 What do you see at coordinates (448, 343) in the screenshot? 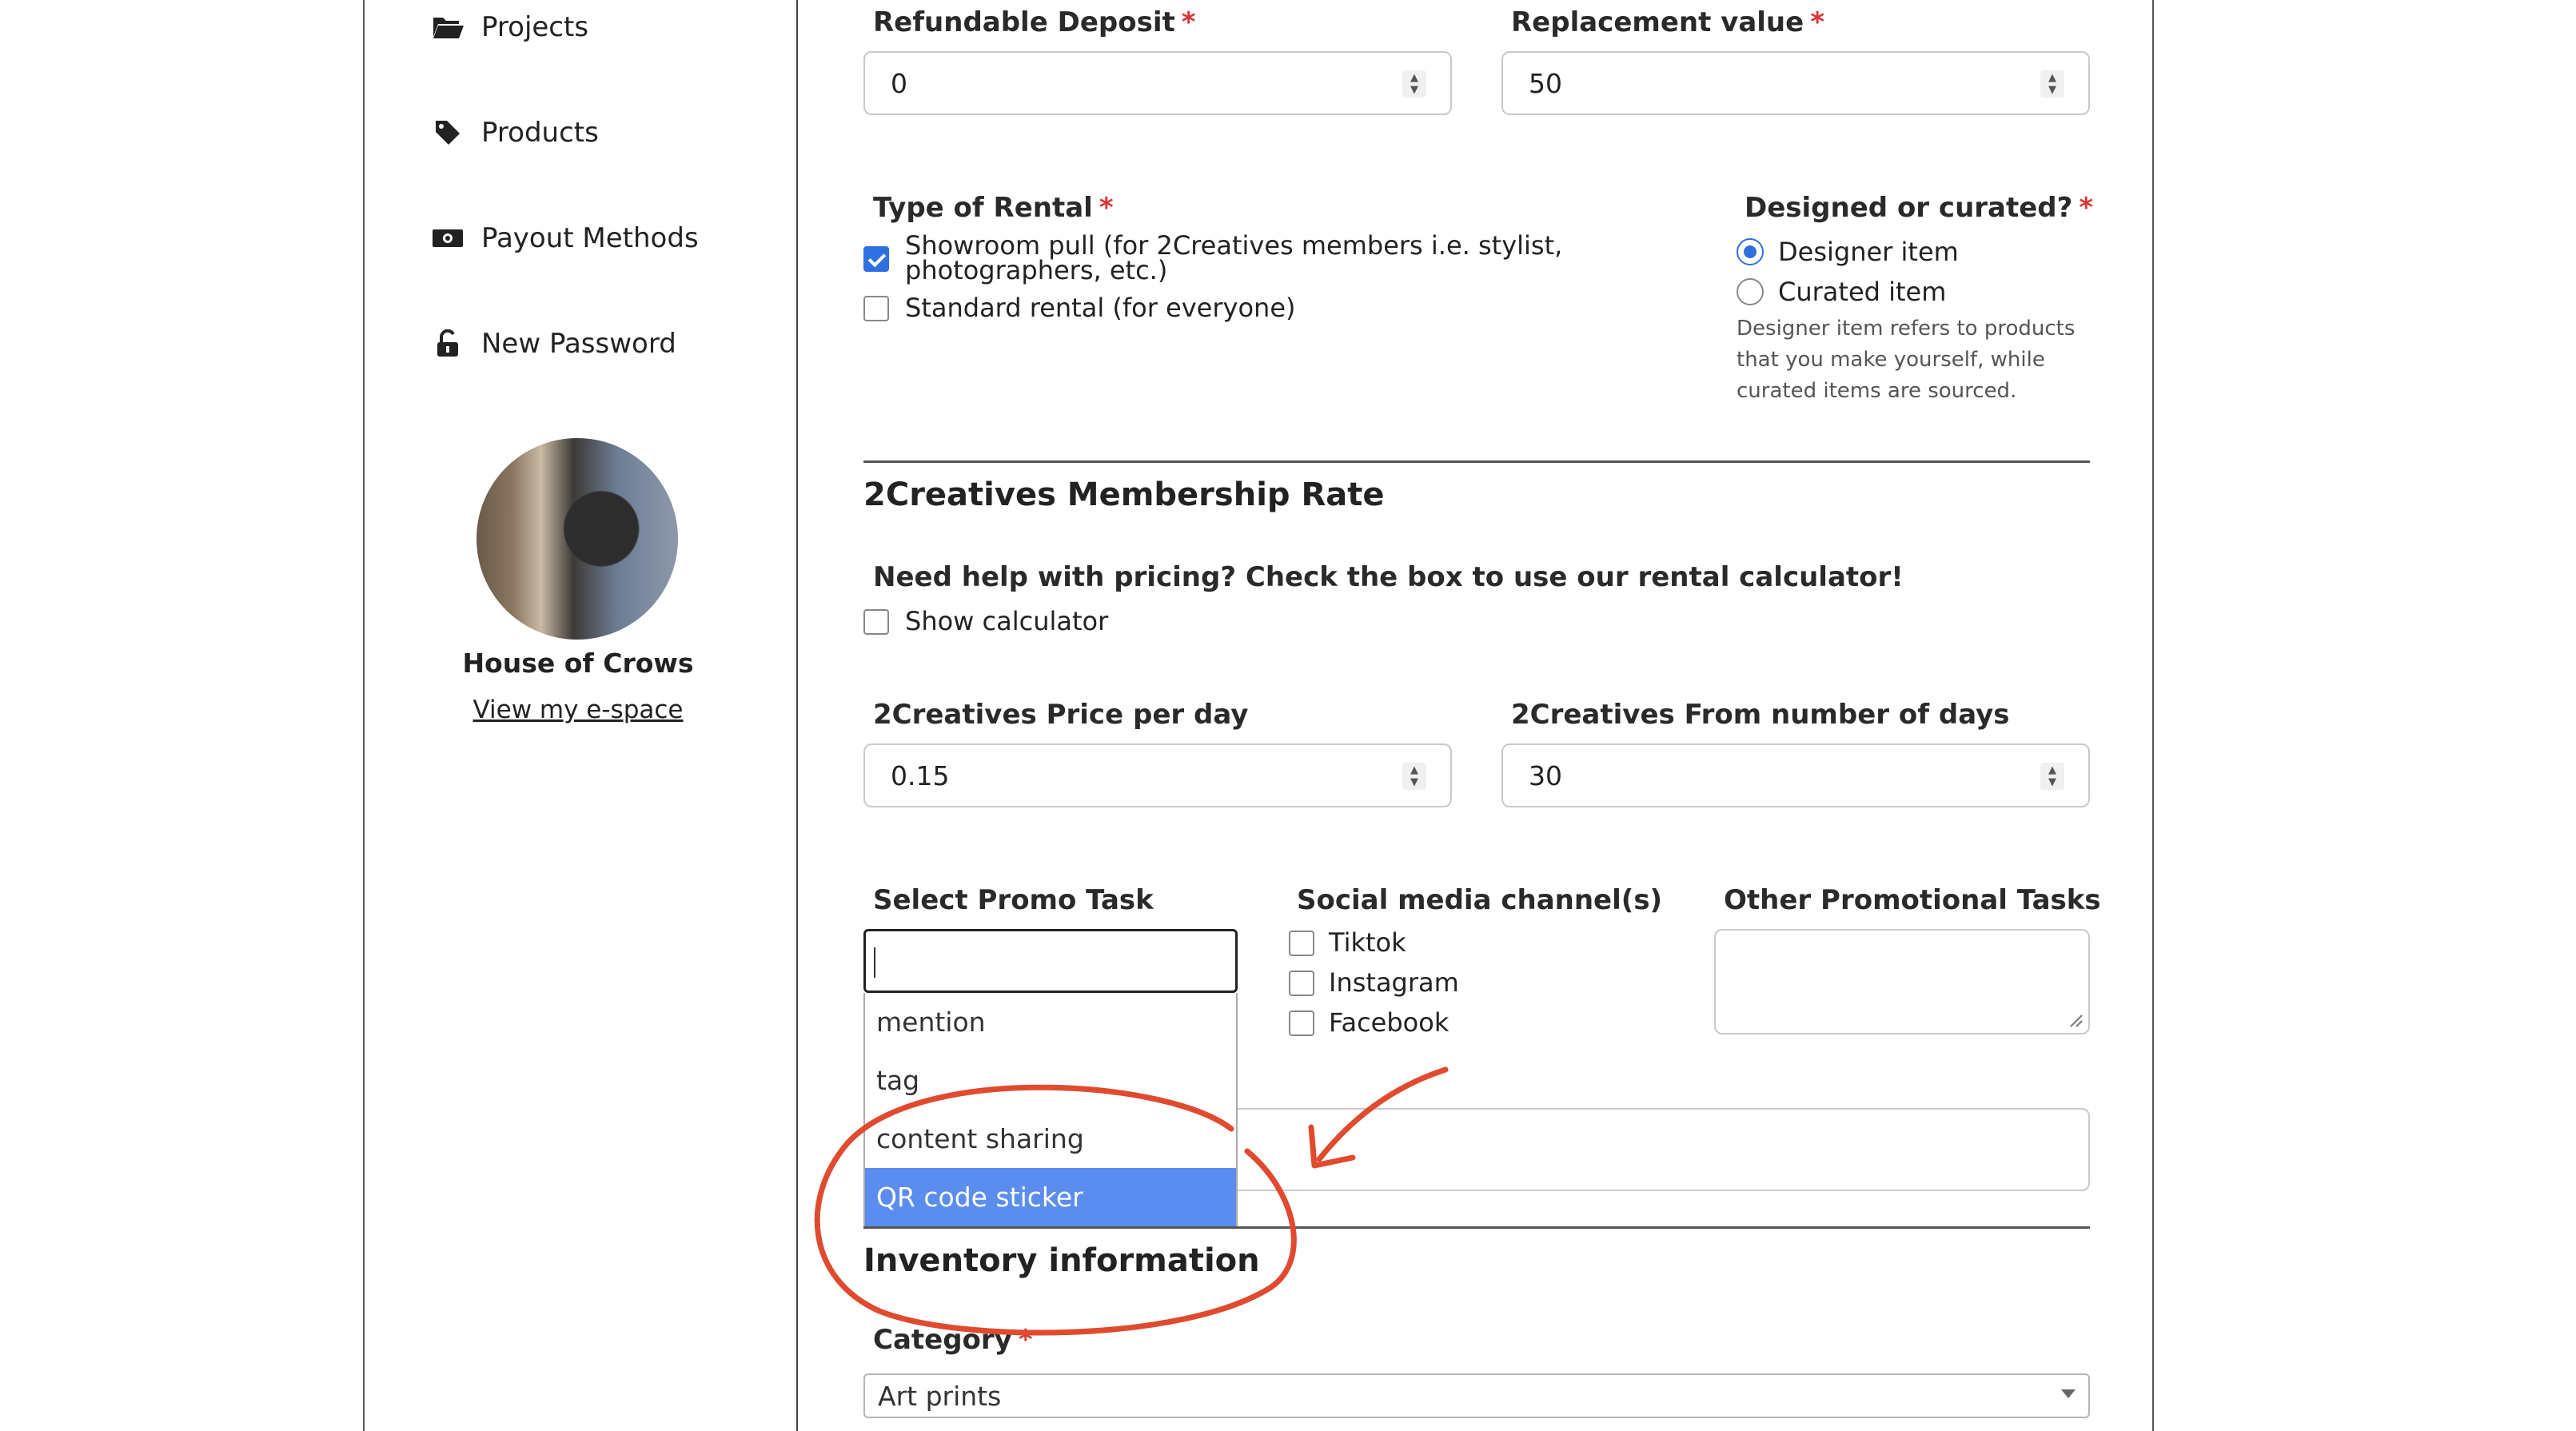
I see `unlock-icon` at bounding box center [448, 343].